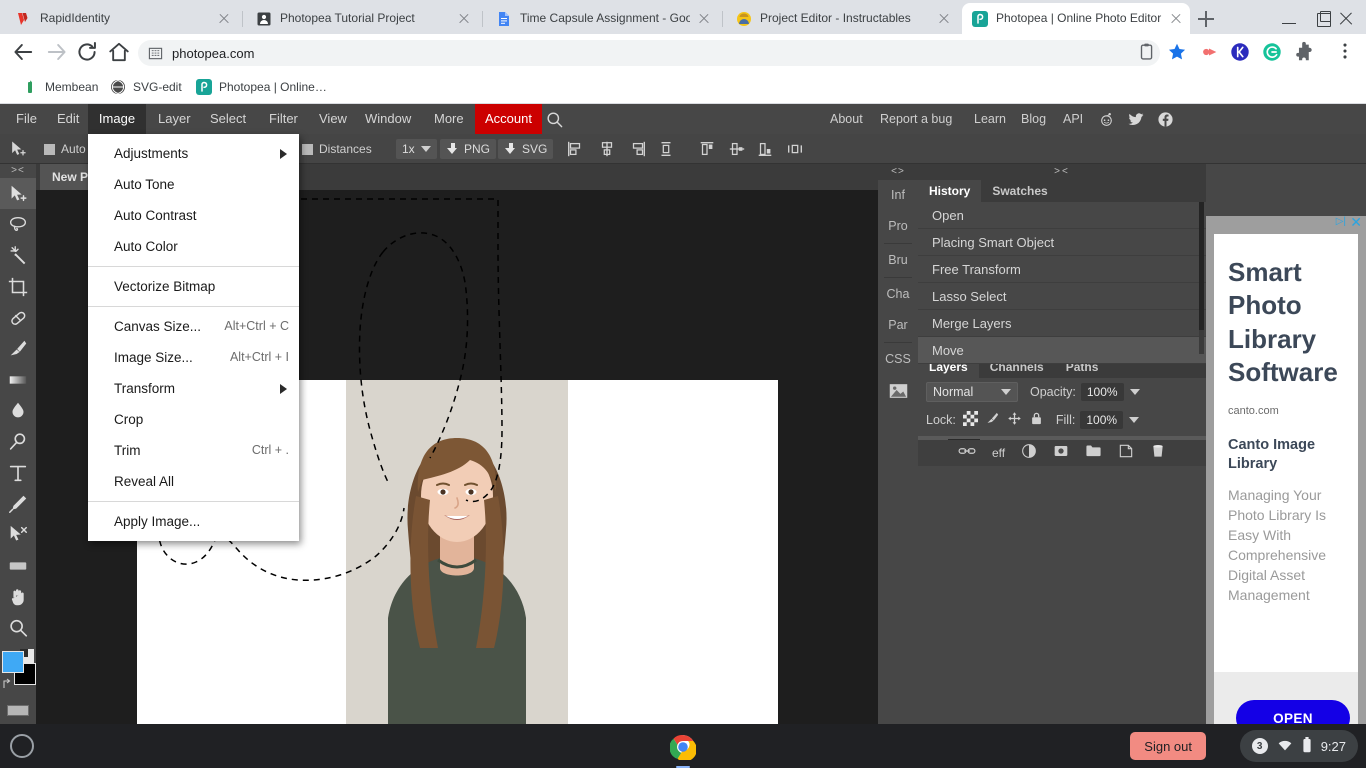 The width and height of the screenshot is (1366, 768). Describe the element at coordinates (193, 450) in the screenshot. I see `menu-item-trim: Trim Ctrl + .` at that location.